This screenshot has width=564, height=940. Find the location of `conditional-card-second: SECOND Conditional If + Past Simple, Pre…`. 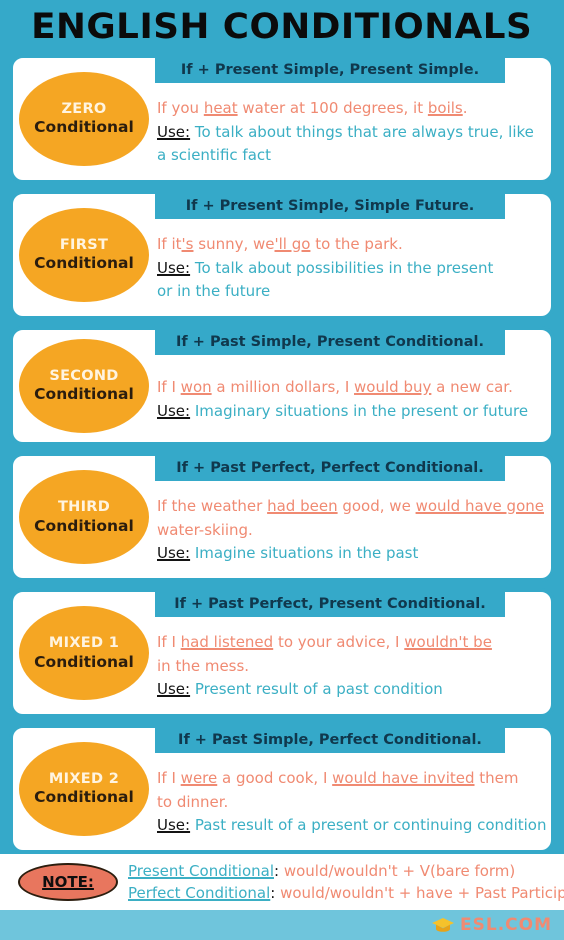

conditional-card-second: SECOND Conditional If + Past Simple, Pre… is located at coordinates (282, 386).